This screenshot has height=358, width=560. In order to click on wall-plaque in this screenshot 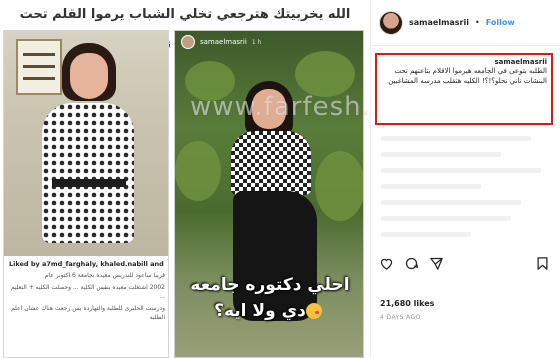, I will do `click(39, 67)`.